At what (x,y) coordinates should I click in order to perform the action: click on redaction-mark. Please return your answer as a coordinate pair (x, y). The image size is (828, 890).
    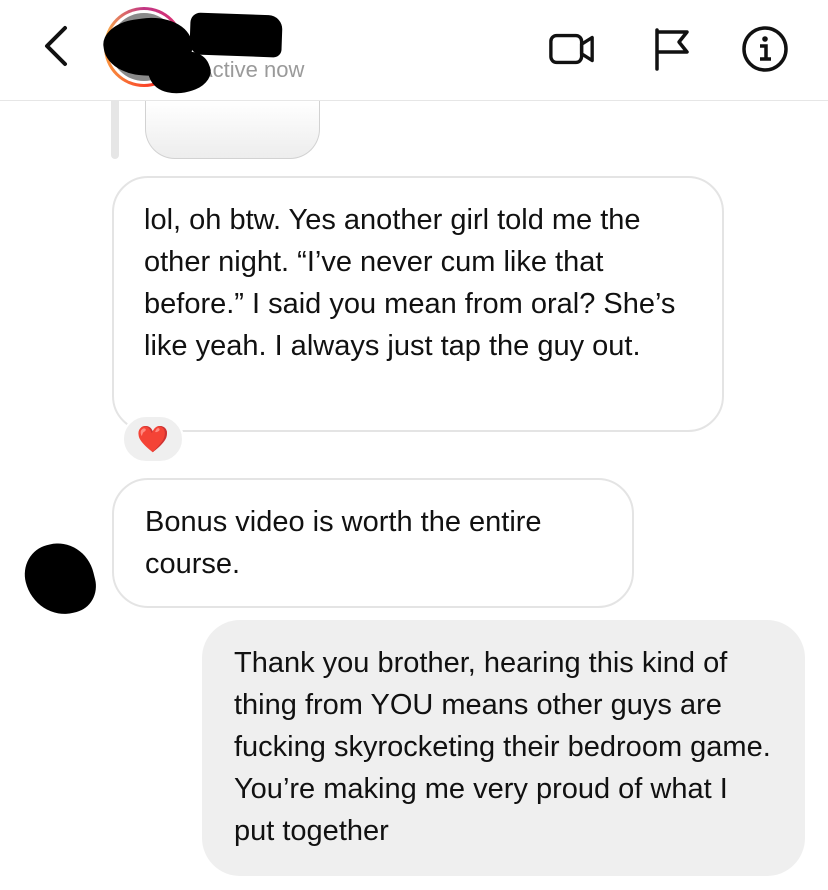
    Looking at the image, I should click on (236, 35).